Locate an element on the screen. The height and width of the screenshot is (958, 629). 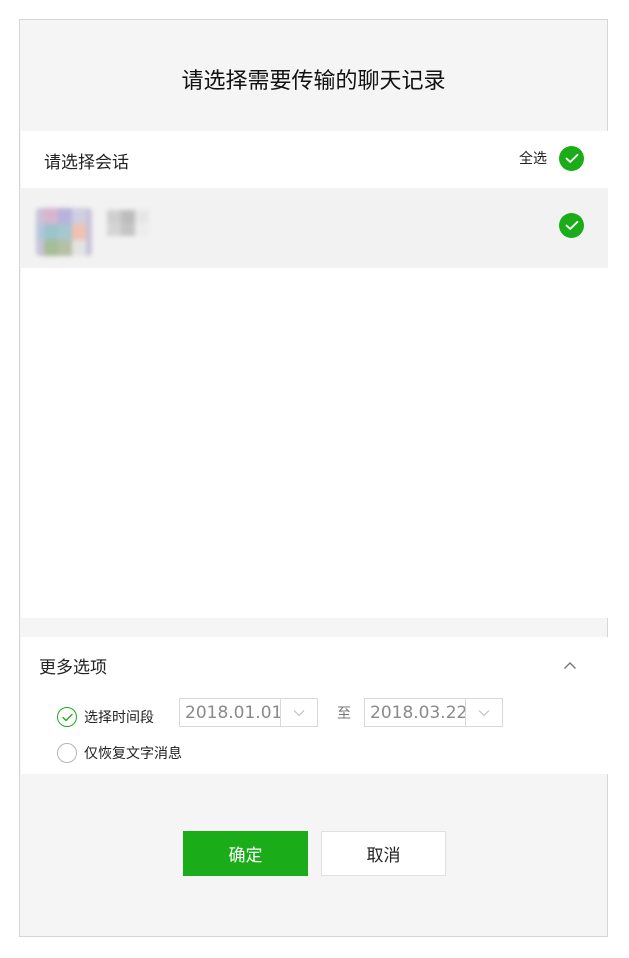
time-range-check-icon is located at coordinates (67, 717).